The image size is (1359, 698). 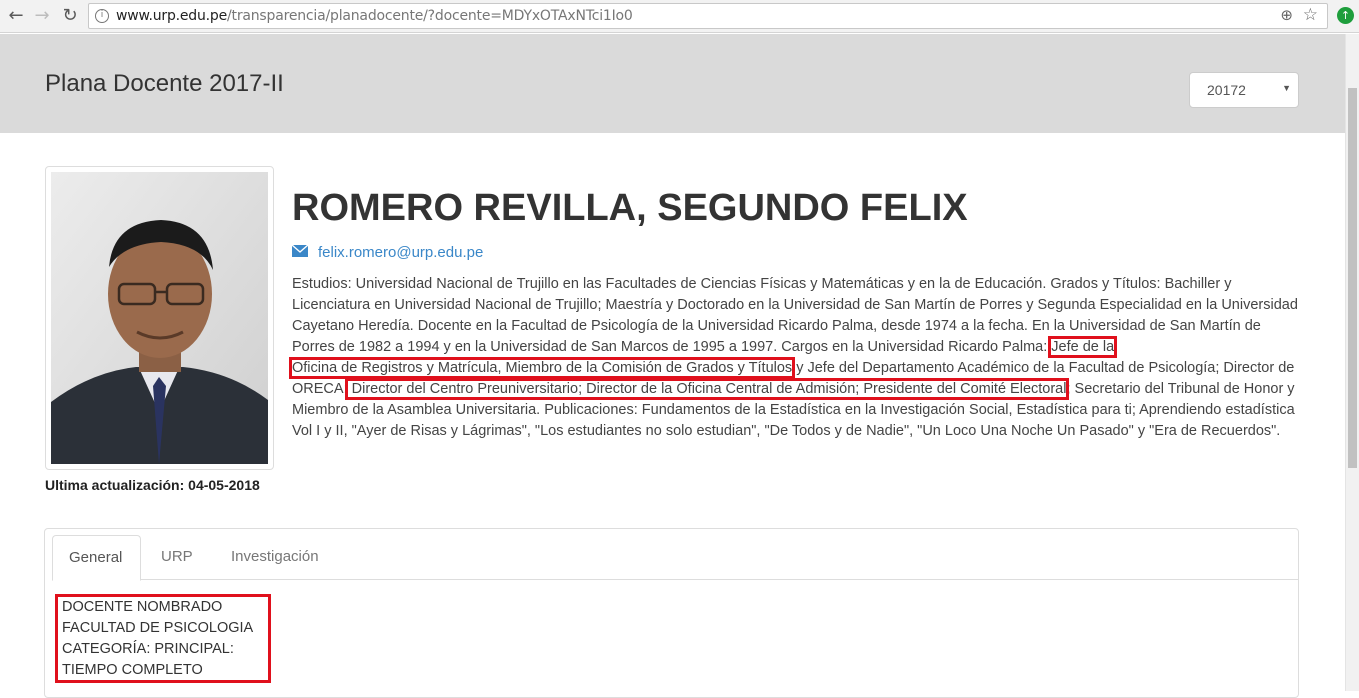 What do you see at coordinates (132, 670) in the screenshot?
I see `content-line: TIEMPO COMPLETO` at bounding box center [132, 670].